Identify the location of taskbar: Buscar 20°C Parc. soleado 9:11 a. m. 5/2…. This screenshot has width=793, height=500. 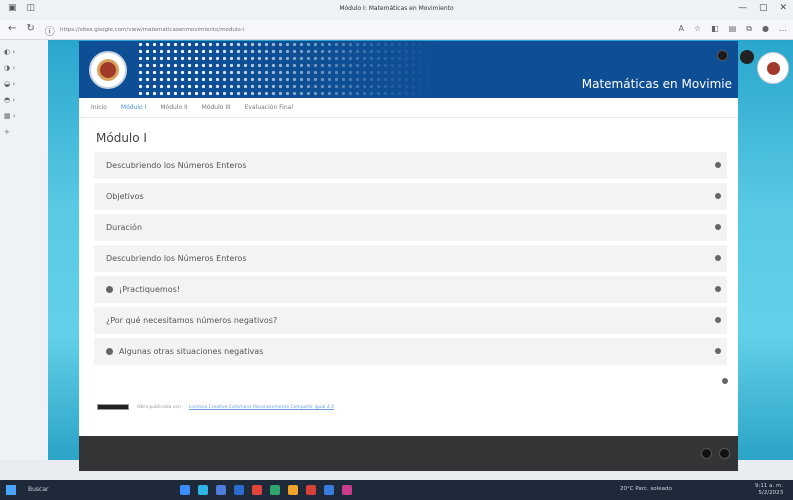
(396, 490).